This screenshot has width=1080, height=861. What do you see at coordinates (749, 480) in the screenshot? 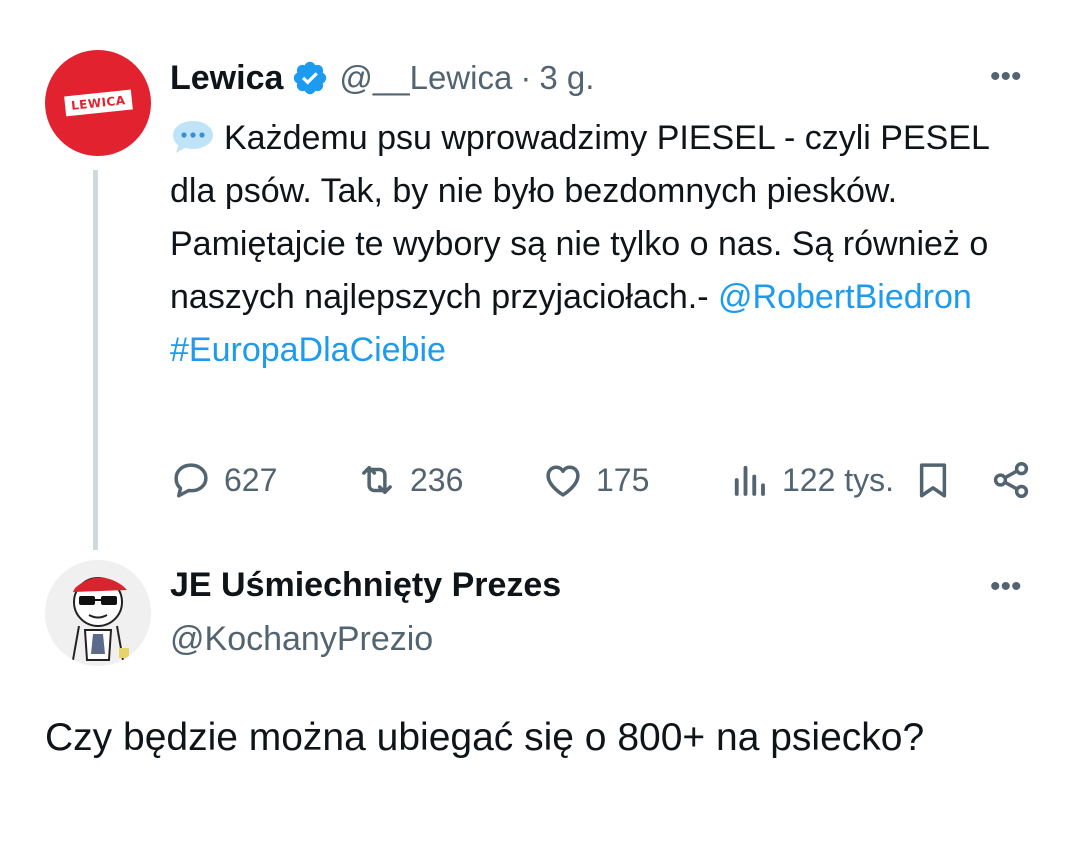
I see `views-icon` at bounding box center [749, 480].